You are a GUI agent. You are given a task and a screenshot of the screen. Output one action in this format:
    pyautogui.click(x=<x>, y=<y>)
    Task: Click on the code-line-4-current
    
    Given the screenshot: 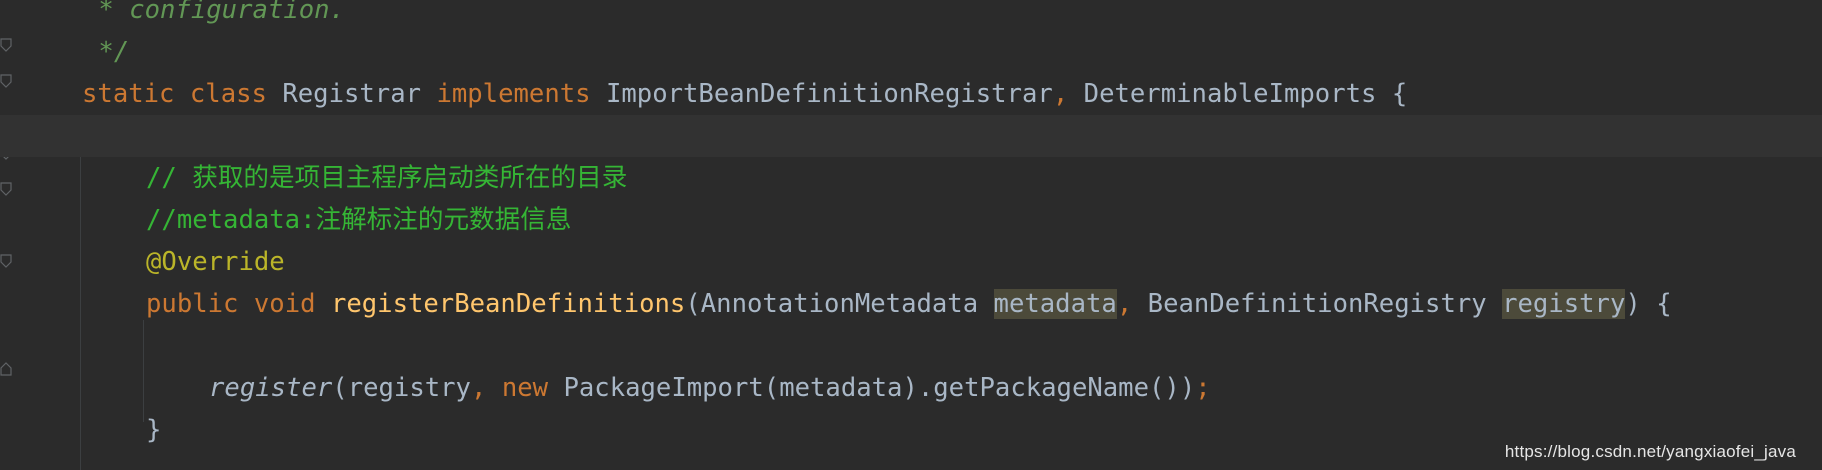 What is the action you would take?
    pyautogui.click(x=911, y=136)
    